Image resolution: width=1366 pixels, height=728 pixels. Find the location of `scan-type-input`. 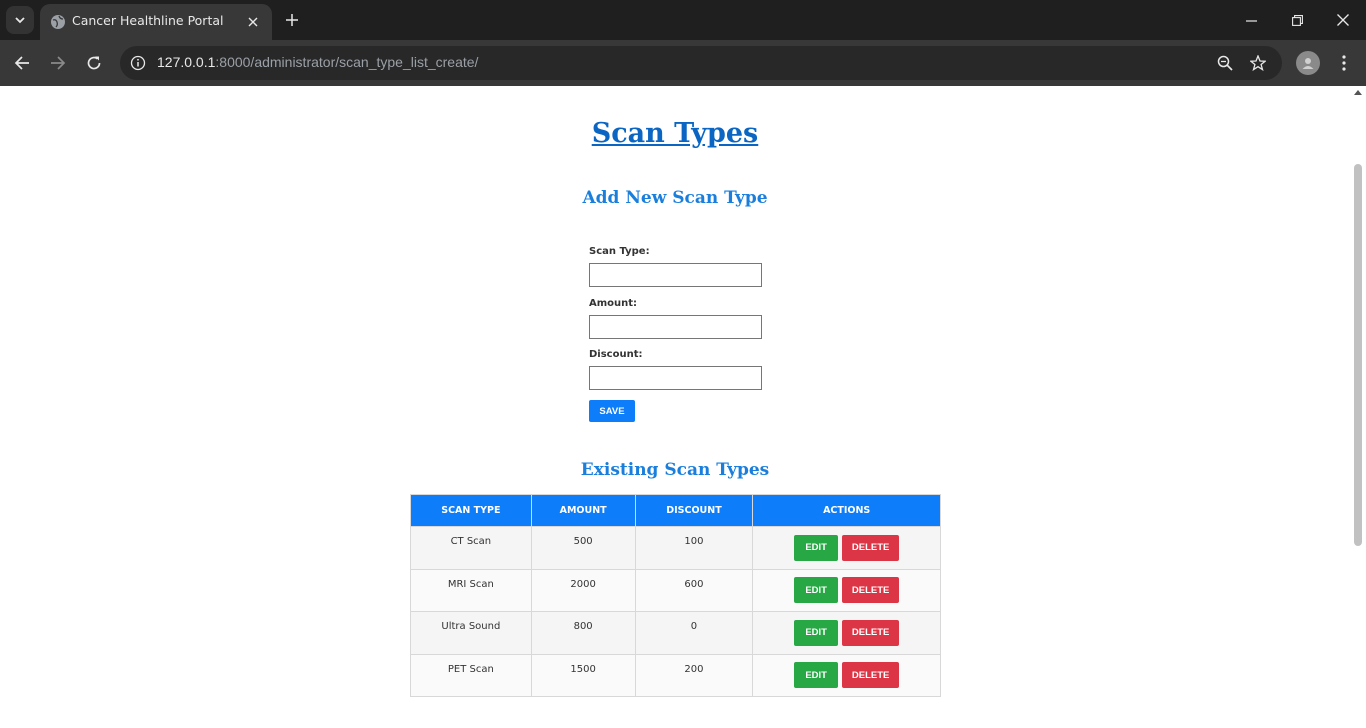

scan-type-input is located at coordinates (675, 275).